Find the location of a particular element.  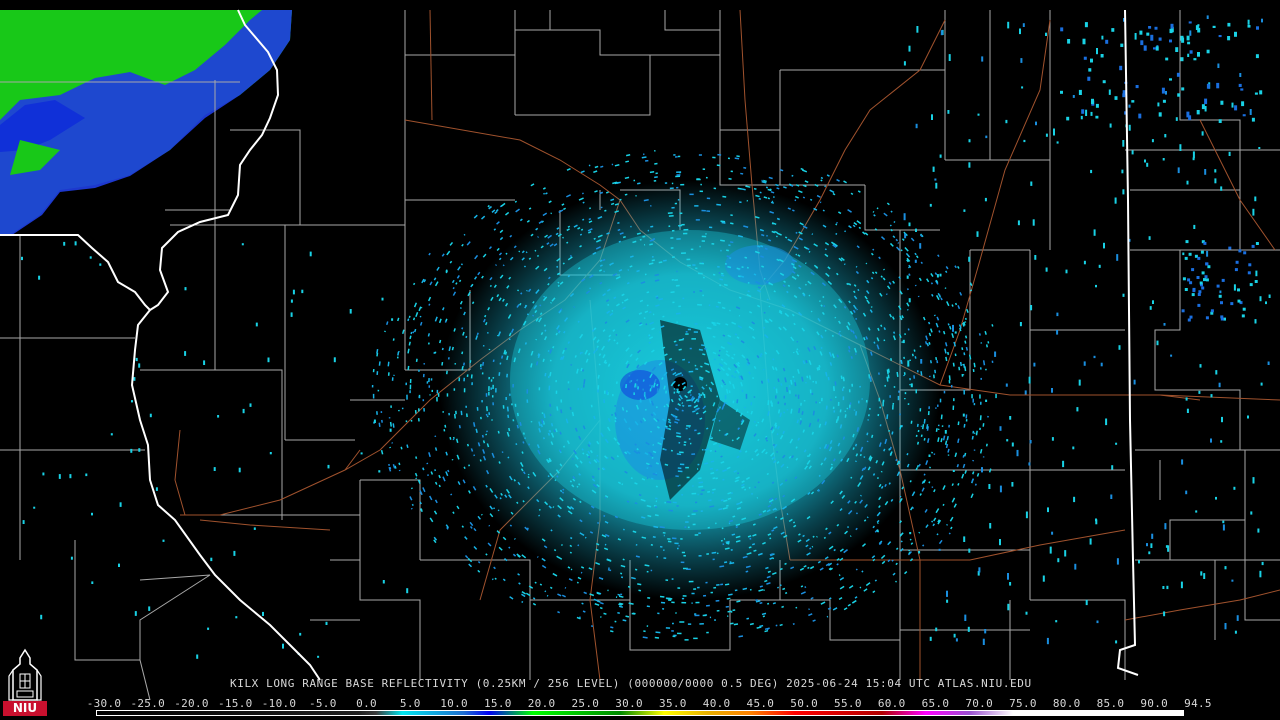

scale-label: 0.0 is located at coordinates (366, 703).